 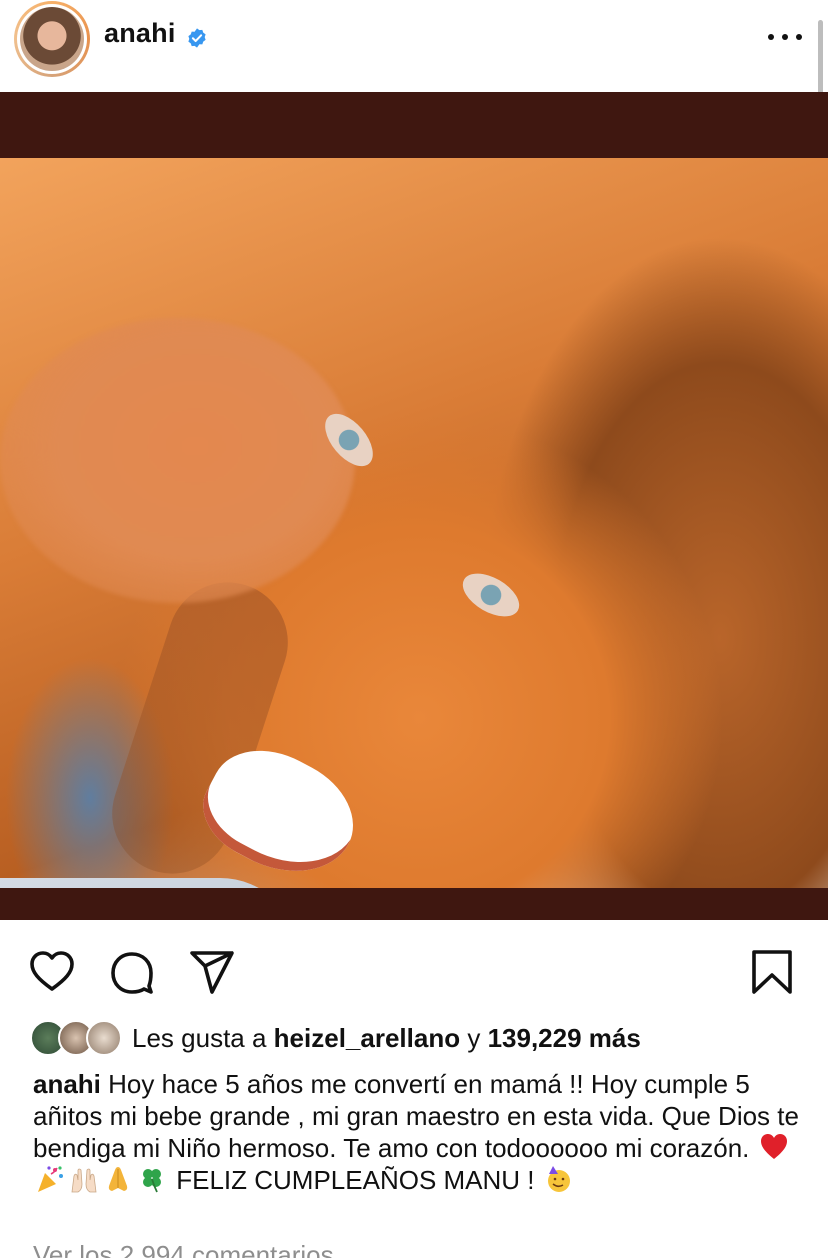 I want to click on likes-conjunction: y, so click(x=474, y=1037).